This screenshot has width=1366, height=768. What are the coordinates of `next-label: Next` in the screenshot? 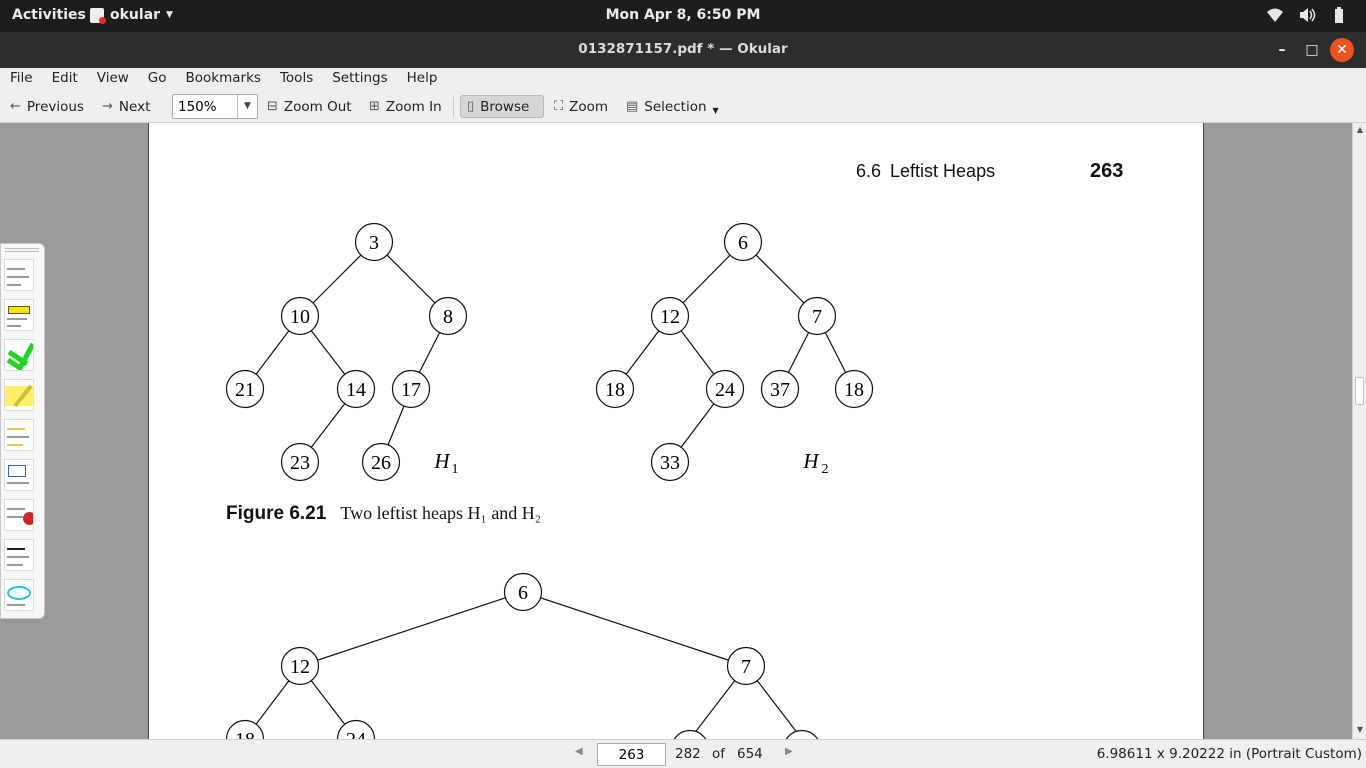 It's located at (134, 106).